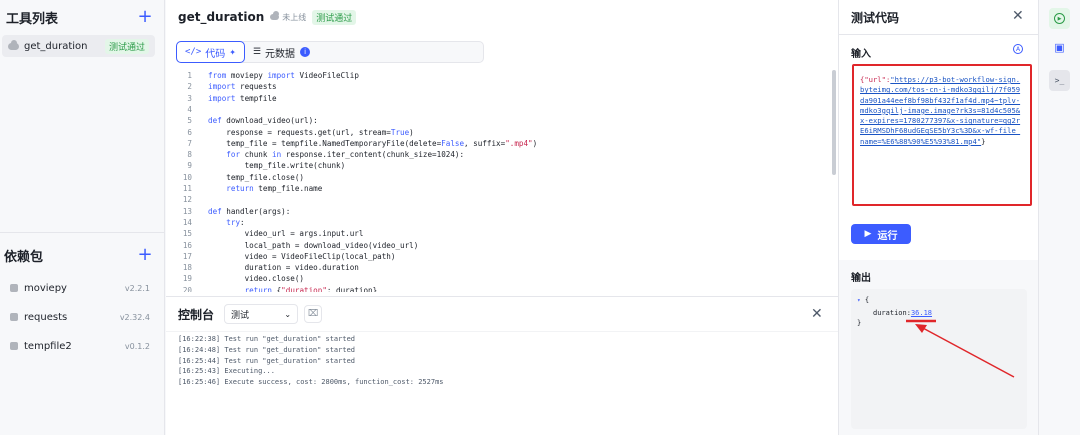 This screenshot has width=1080, height=435. I want to click on code-line: 18 duration = video.duration, so click(496, 267).